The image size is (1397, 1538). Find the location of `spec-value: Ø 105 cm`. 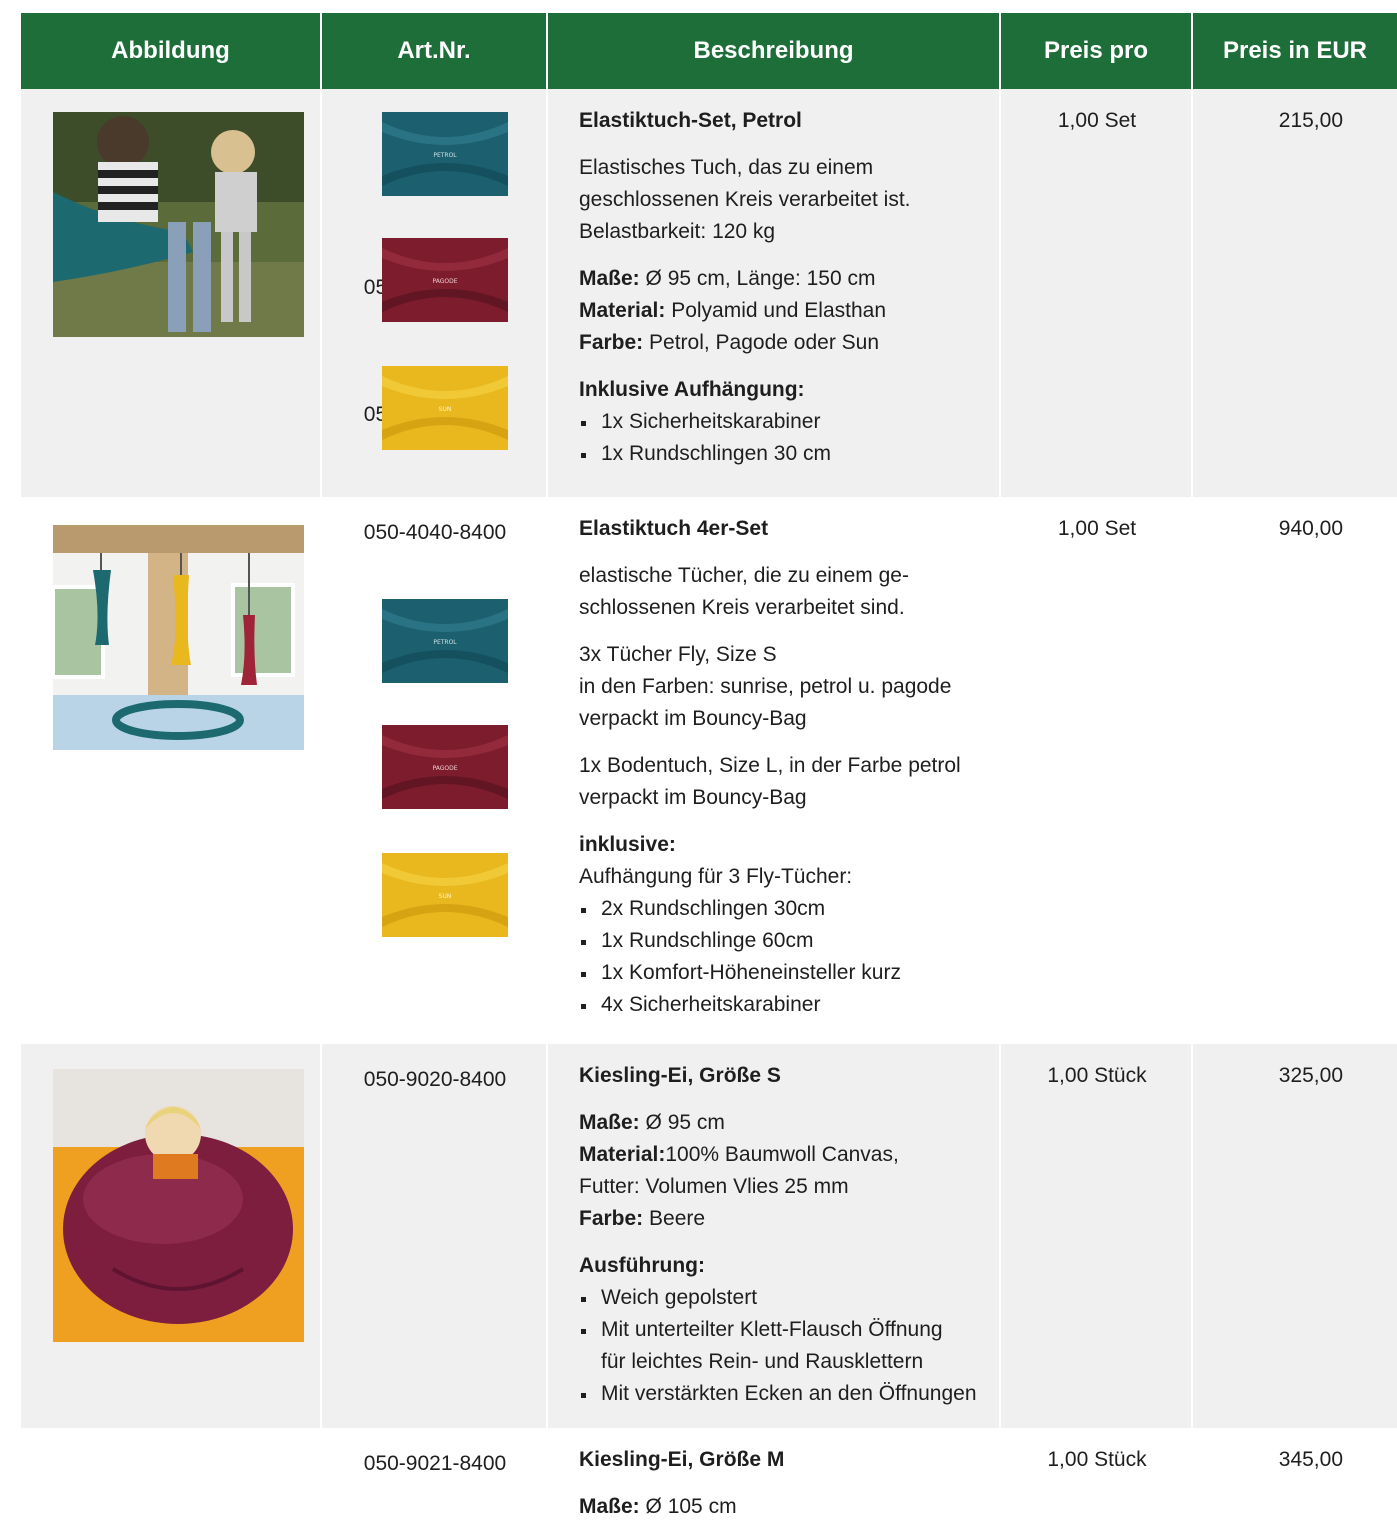

spec-value: Ø 105 cm is located at coordinates (688, 1506).